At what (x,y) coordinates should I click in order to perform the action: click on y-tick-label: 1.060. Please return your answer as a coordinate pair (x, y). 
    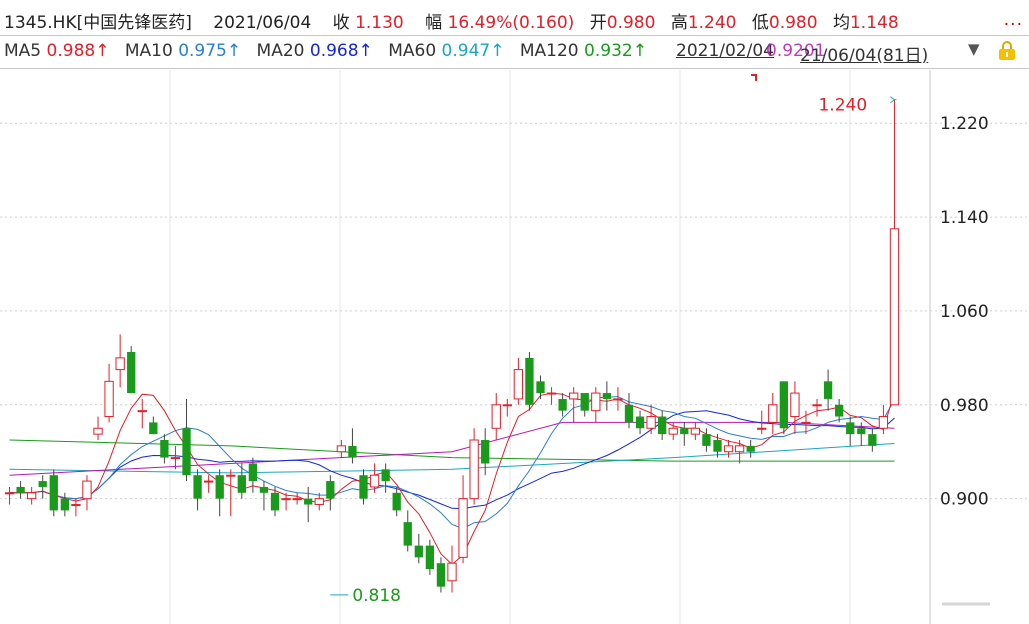
    Looking at the image, I should click on (964, 312).